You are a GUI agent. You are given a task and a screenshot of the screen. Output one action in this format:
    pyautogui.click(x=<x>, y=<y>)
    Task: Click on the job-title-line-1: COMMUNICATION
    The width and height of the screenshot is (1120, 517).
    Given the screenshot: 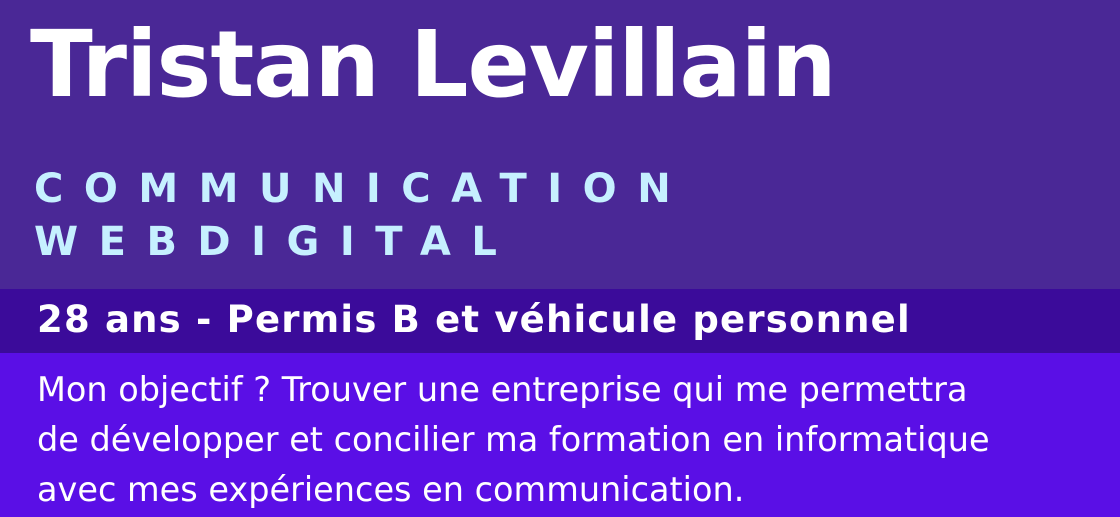 What is the action you would take?
    pyautogui.click(x=363, y=189)
    